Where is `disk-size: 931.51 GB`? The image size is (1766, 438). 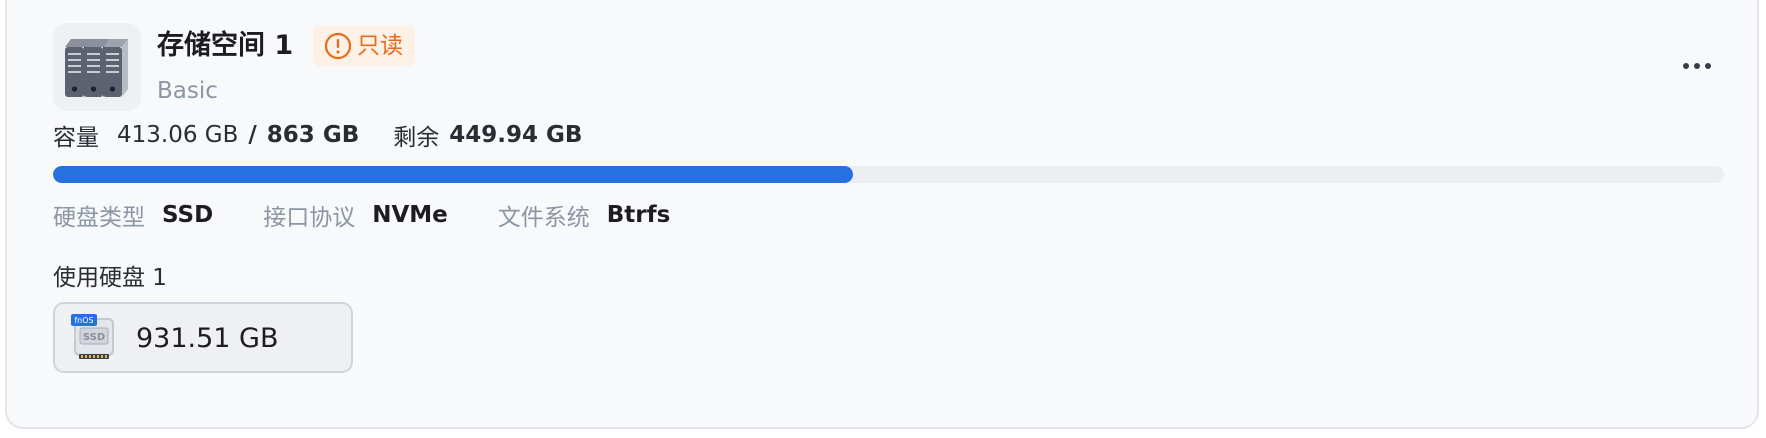
disk-size: 931.51 GB is located at coordinates (207, 338).